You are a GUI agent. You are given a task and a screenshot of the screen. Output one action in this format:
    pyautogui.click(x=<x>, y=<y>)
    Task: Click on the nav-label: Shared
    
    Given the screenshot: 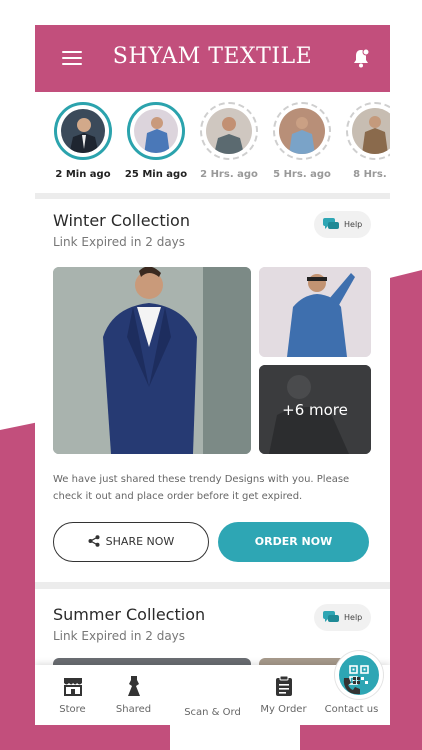 What is the action you would take?
    pyautogui.click(x=133, y=709)
    